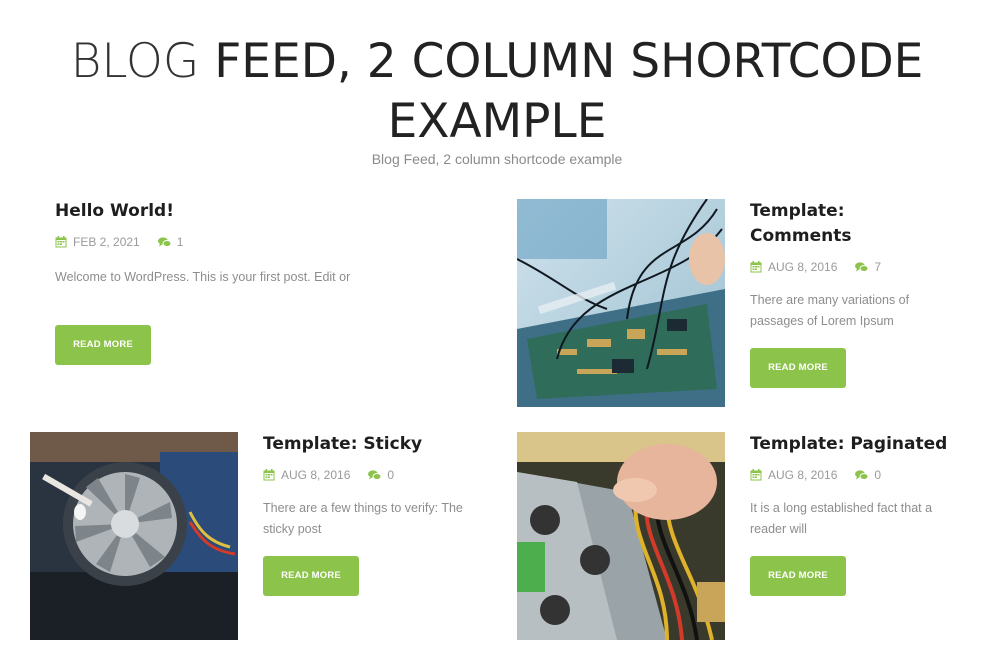  I want to click on post-title: Hello World!, so click(265, 211).